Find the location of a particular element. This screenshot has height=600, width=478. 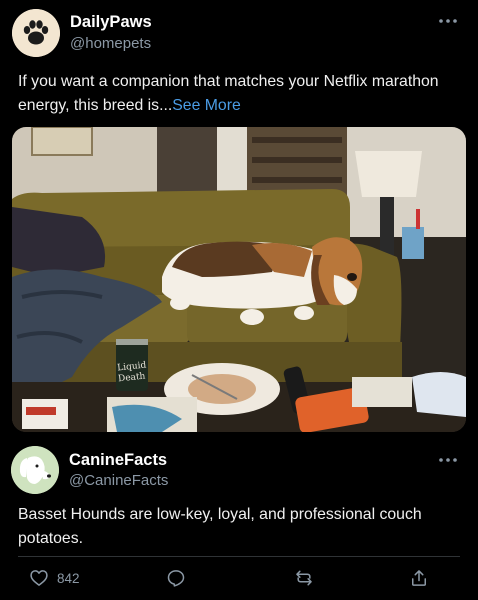

reply-button is located at coordinates (176, 578).